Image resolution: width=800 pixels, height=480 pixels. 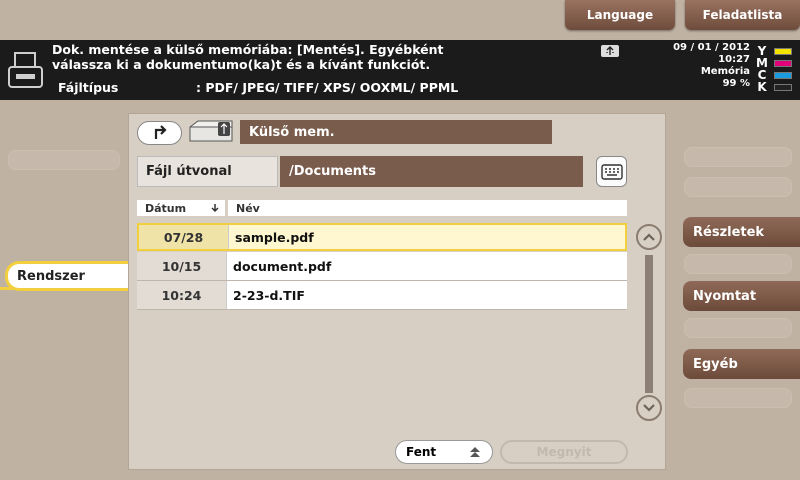 I want to click on row-date: 10/15, so click(x=182, y=266).